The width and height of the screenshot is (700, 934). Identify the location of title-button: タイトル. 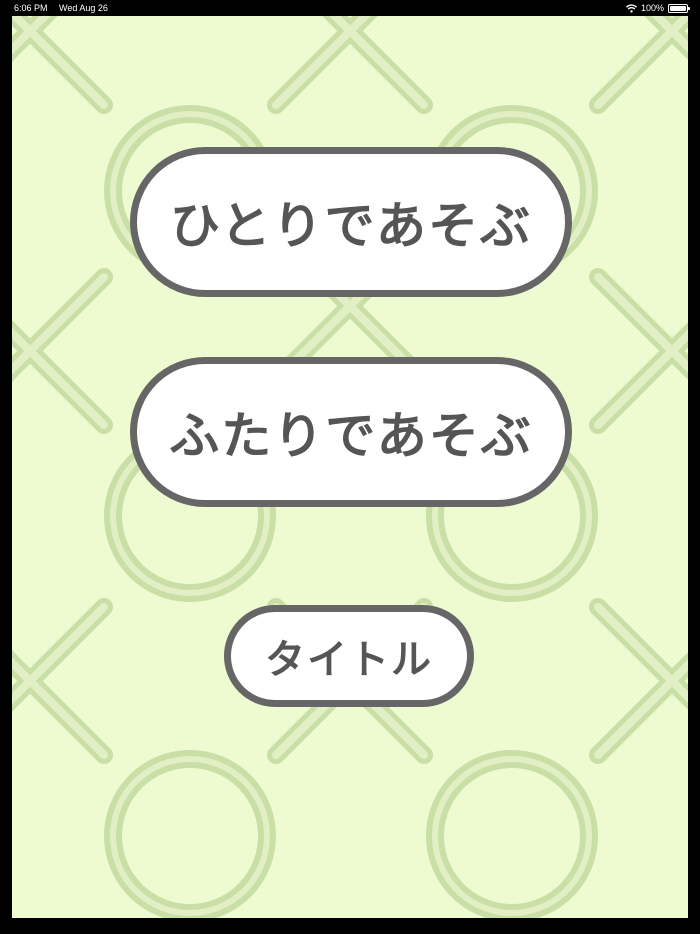
(349, 656).